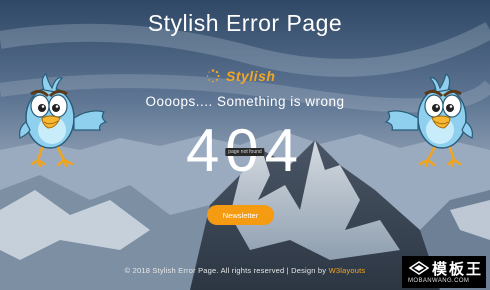  Describe the element at coordinates (240, 215) in the screenshot. I see `newsletter-button: Newsletter` at that location.